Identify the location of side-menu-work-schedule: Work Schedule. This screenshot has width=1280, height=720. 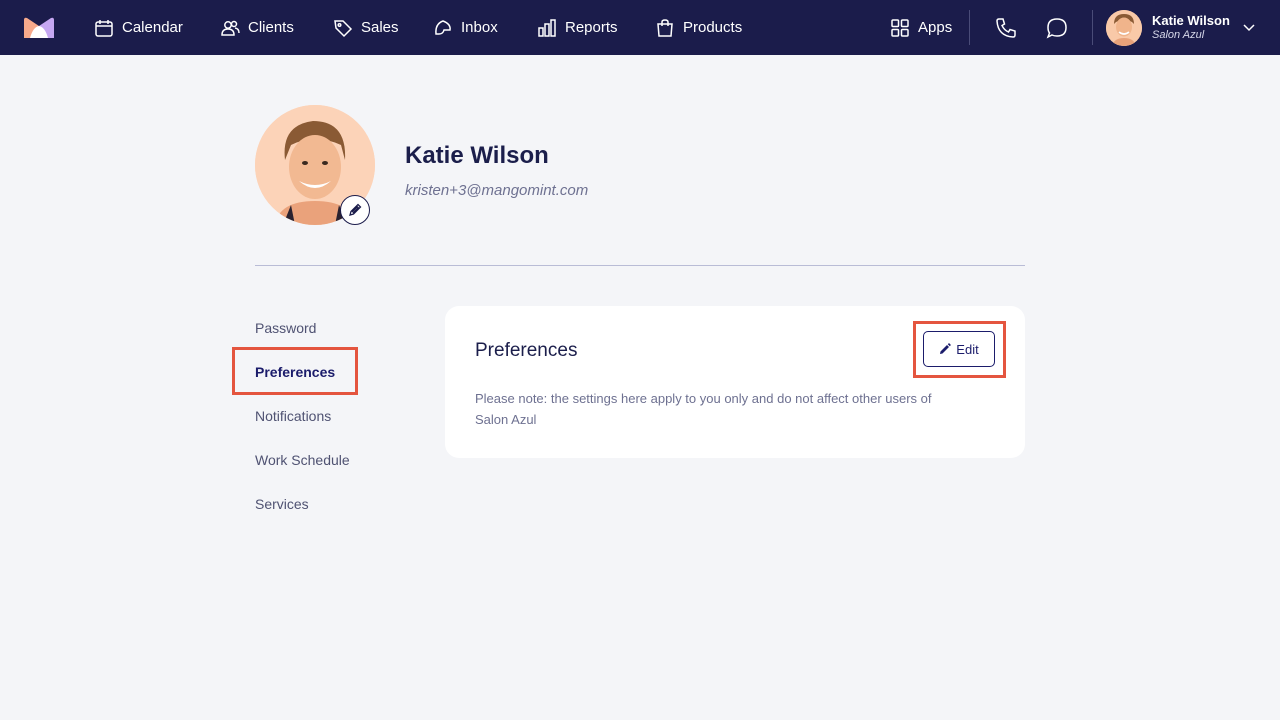
(302, 460).